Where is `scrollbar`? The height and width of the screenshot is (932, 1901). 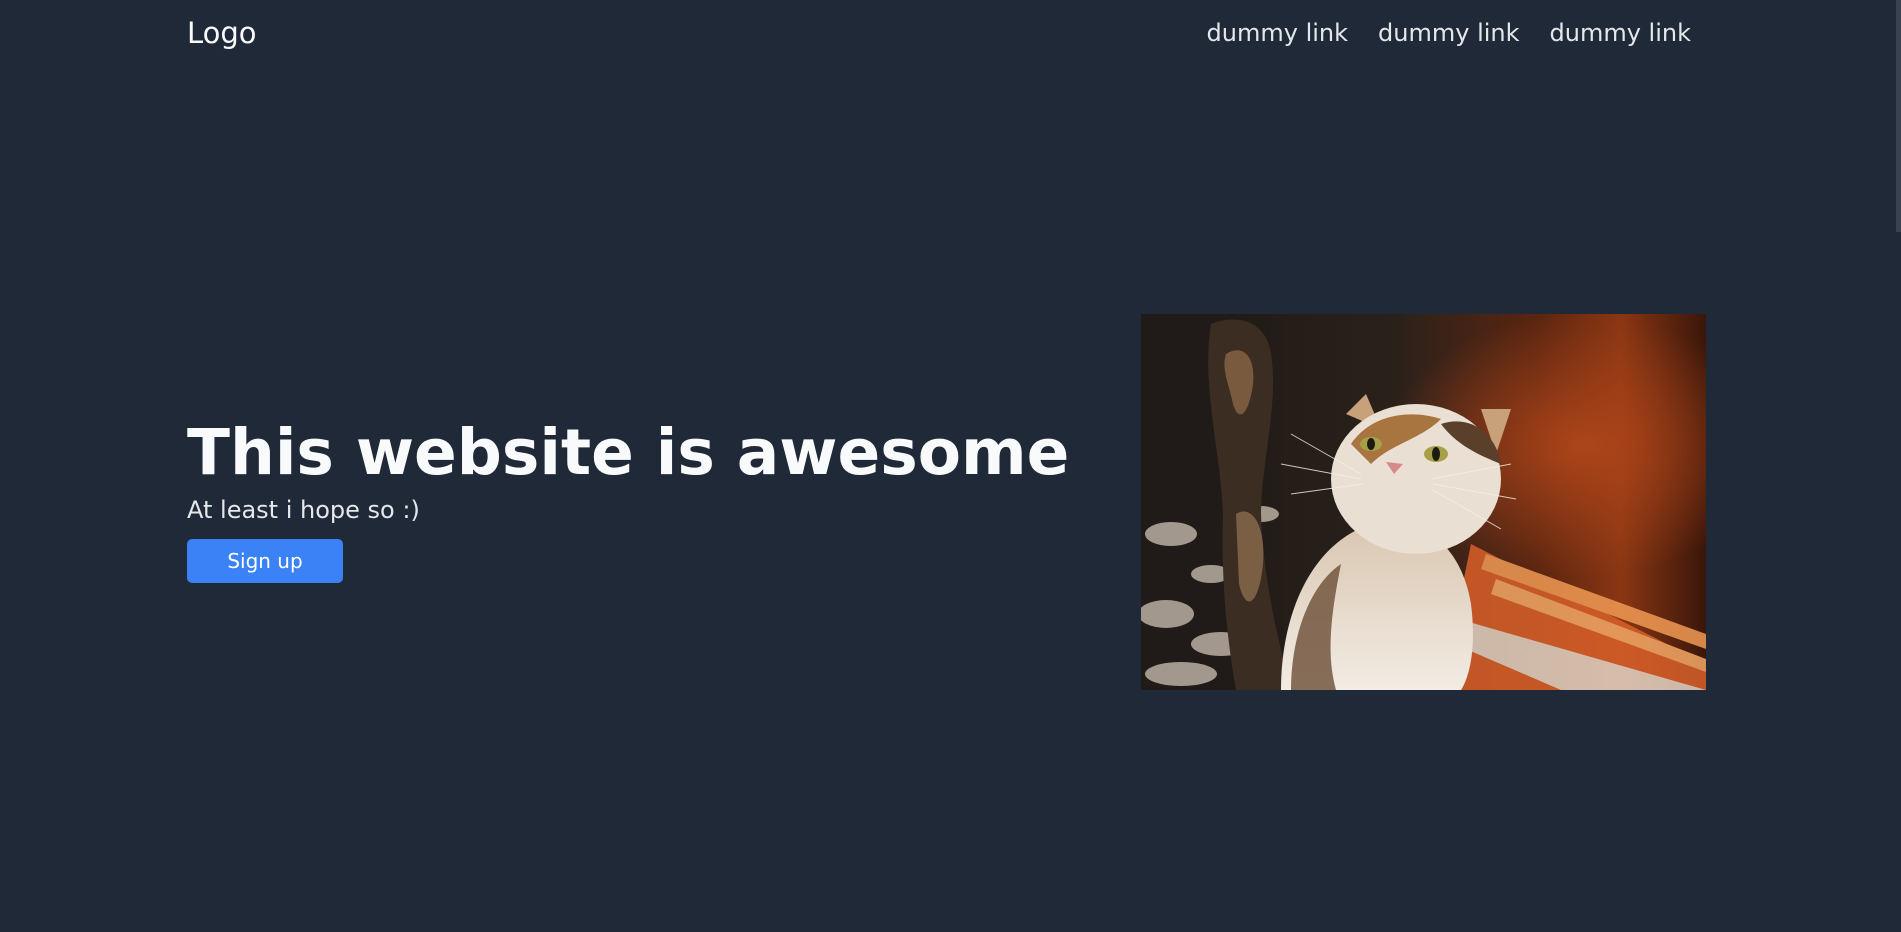
scrollbar is located at coordinates (1898, 116).